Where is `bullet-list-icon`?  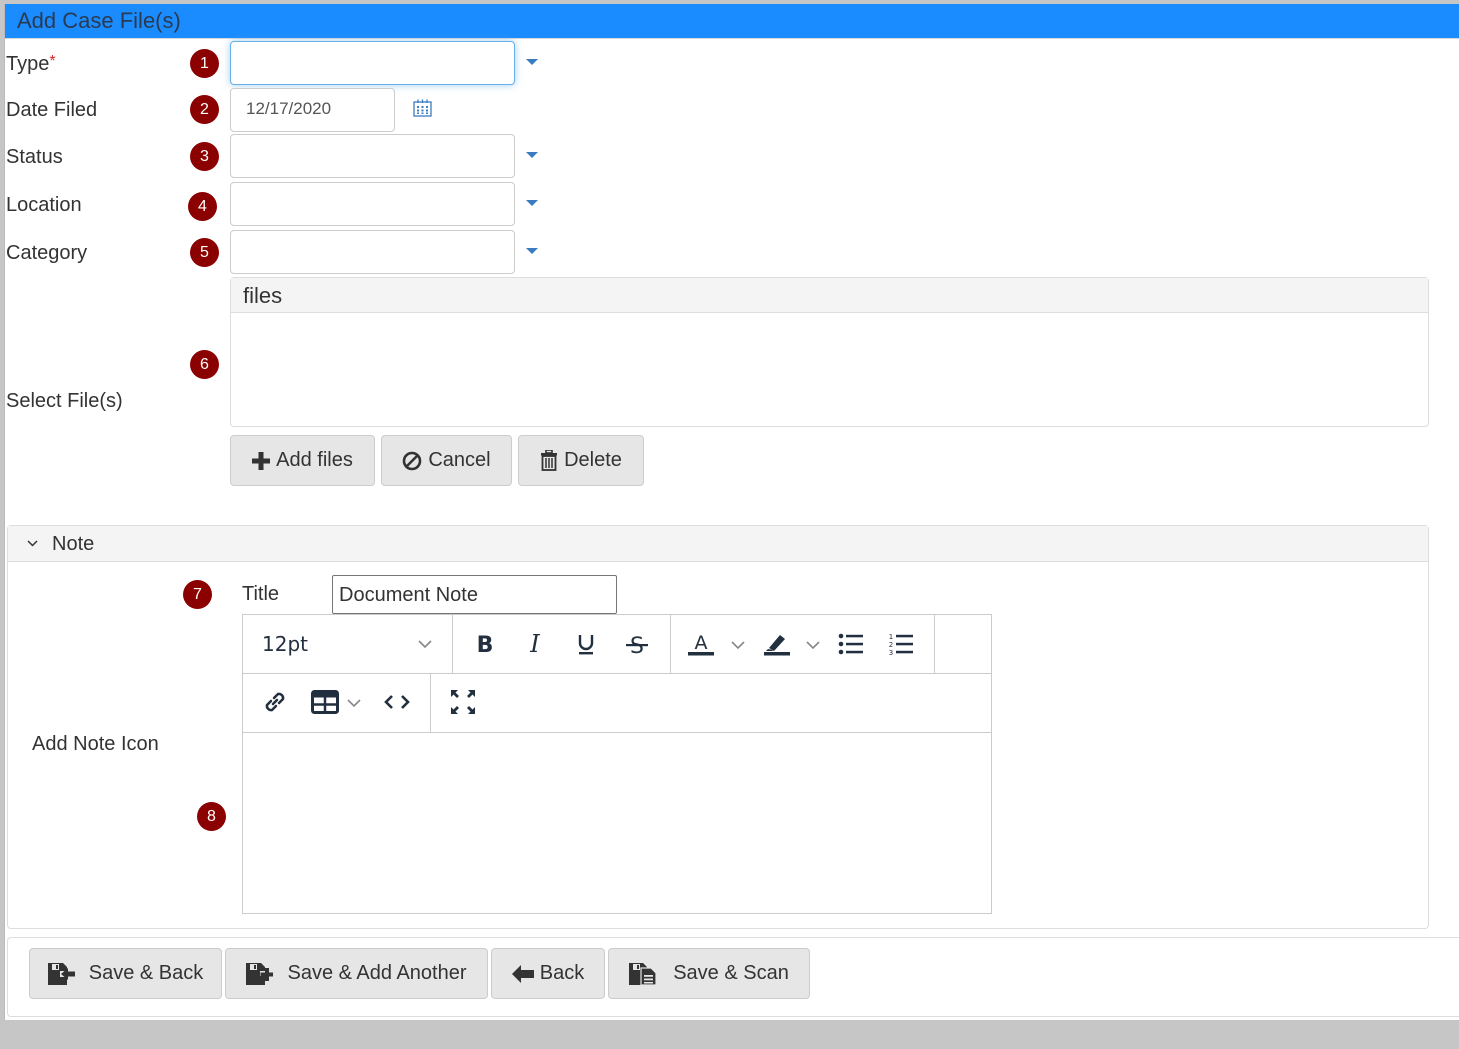 bullet-list-icon is located at coordinates (850, 644).